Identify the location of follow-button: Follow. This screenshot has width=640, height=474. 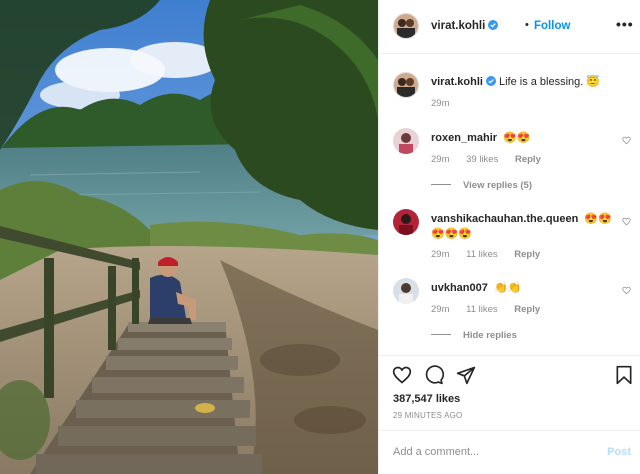
(552, 26).